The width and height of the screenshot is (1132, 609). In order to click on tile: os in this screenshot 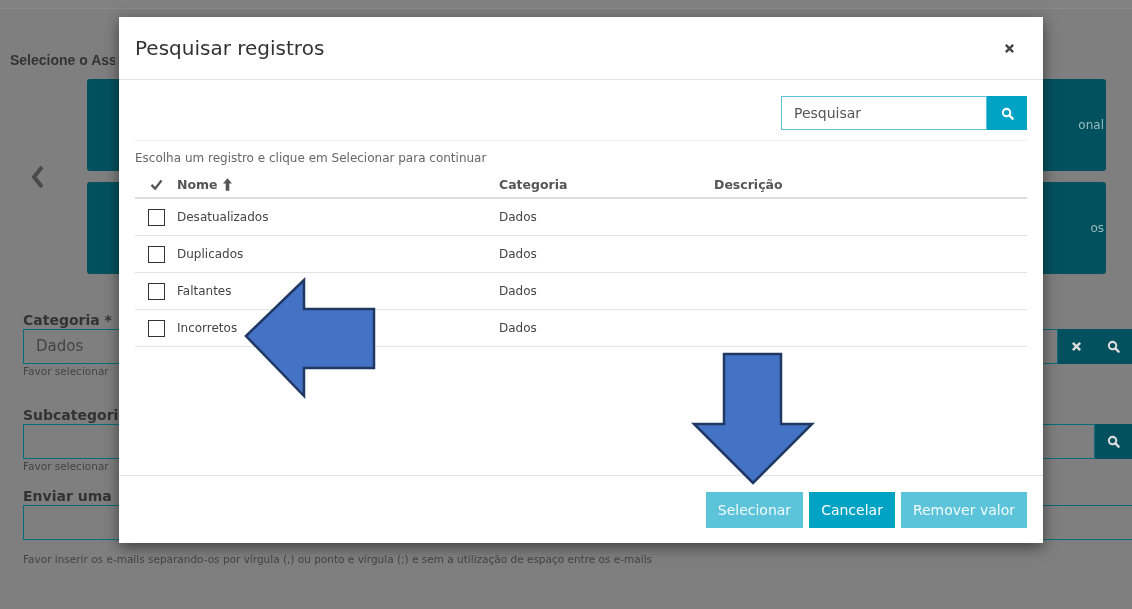, I will do `click(1073, 228)`.